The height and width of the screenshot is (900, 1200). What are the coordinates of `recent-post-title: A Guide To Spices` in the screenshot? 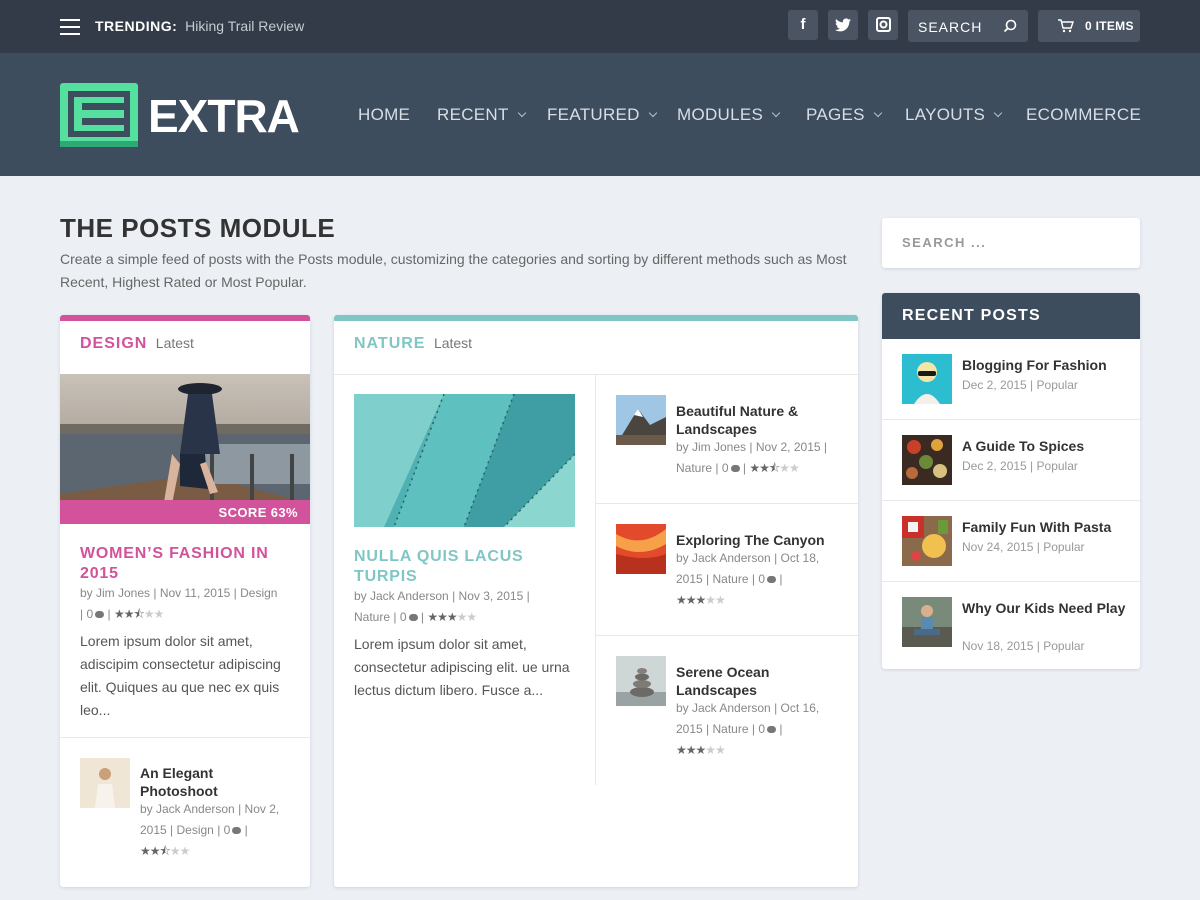 It's located at (1044, 446).